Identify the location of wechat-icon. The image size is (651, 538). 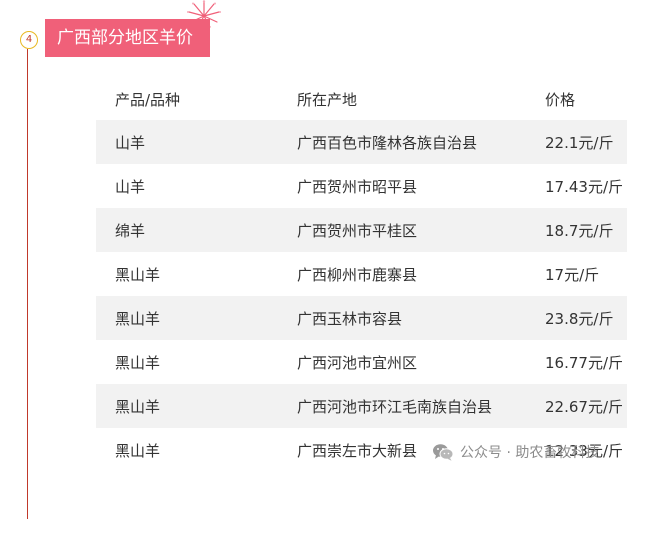
(443, 452).